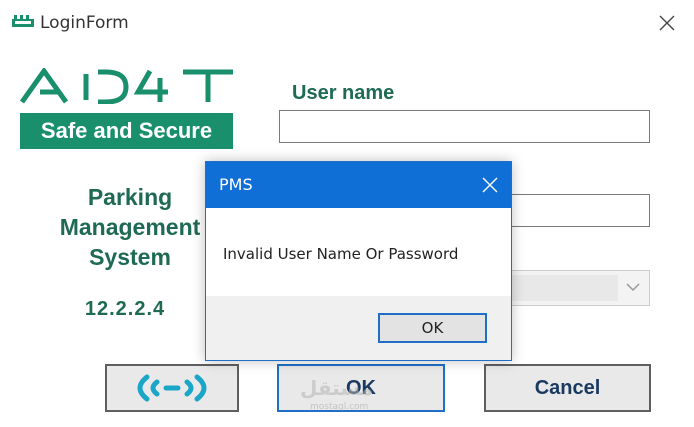 The width and height of the screenshot is (694, 427). I want to click on cancel-button-label: Cancel, so click(567, 387).